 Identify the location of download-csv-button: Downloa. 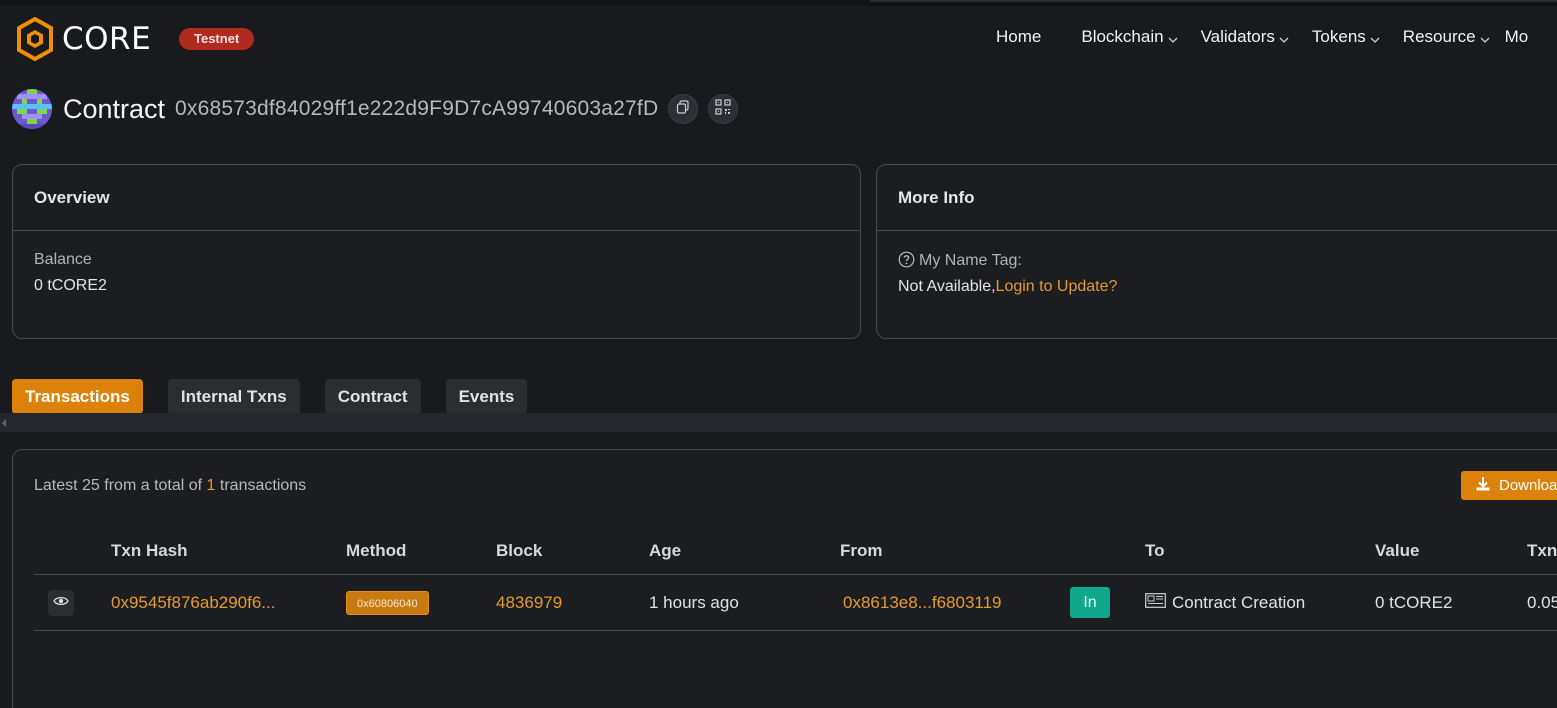
(1509, 485).